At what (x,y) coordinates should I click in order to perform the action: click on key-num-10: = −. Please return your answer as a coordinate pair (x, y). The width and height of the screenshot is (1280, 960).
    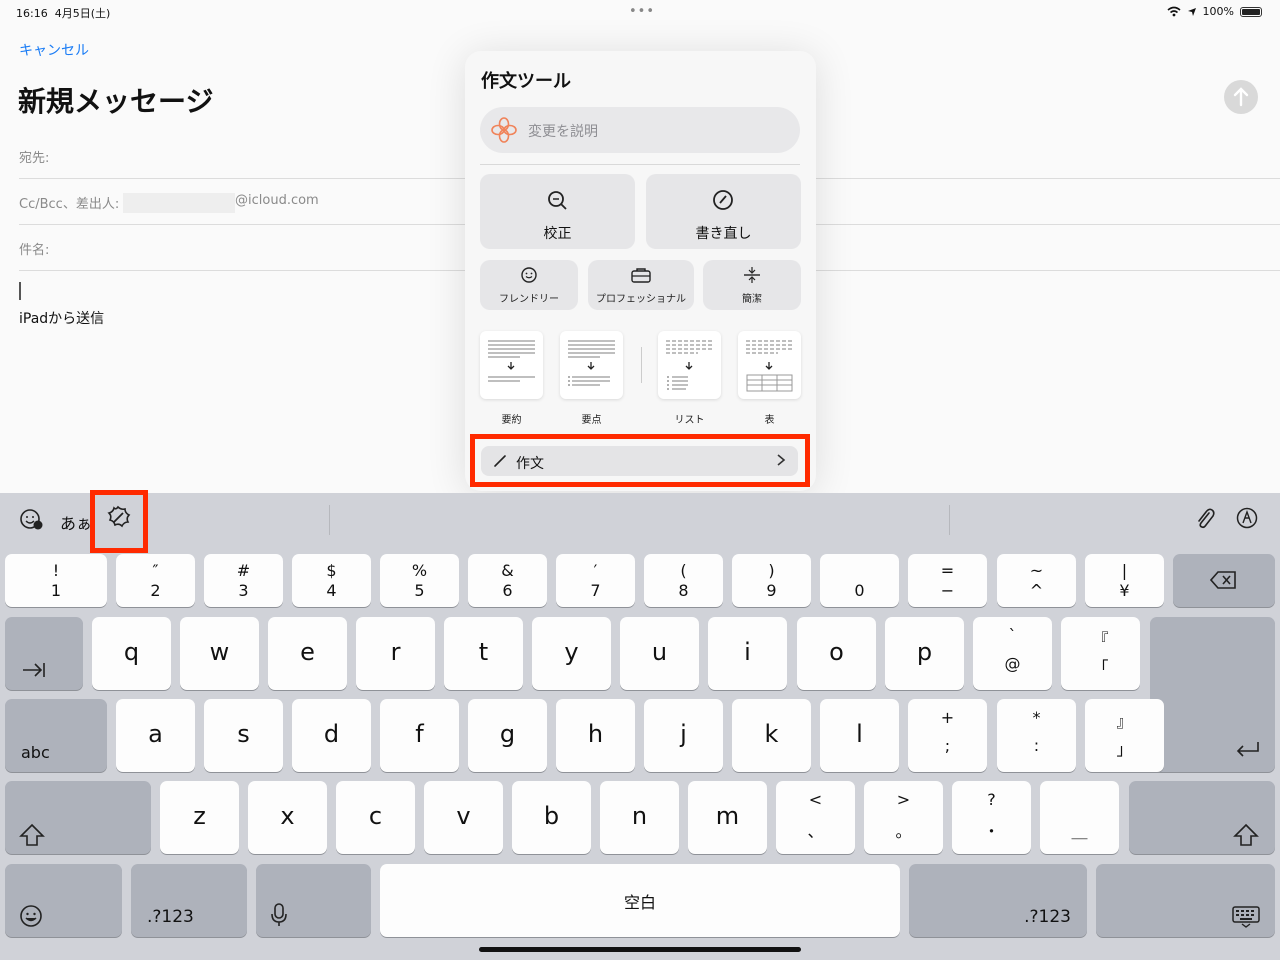
    Looking at the image, I should click on (947, 580).